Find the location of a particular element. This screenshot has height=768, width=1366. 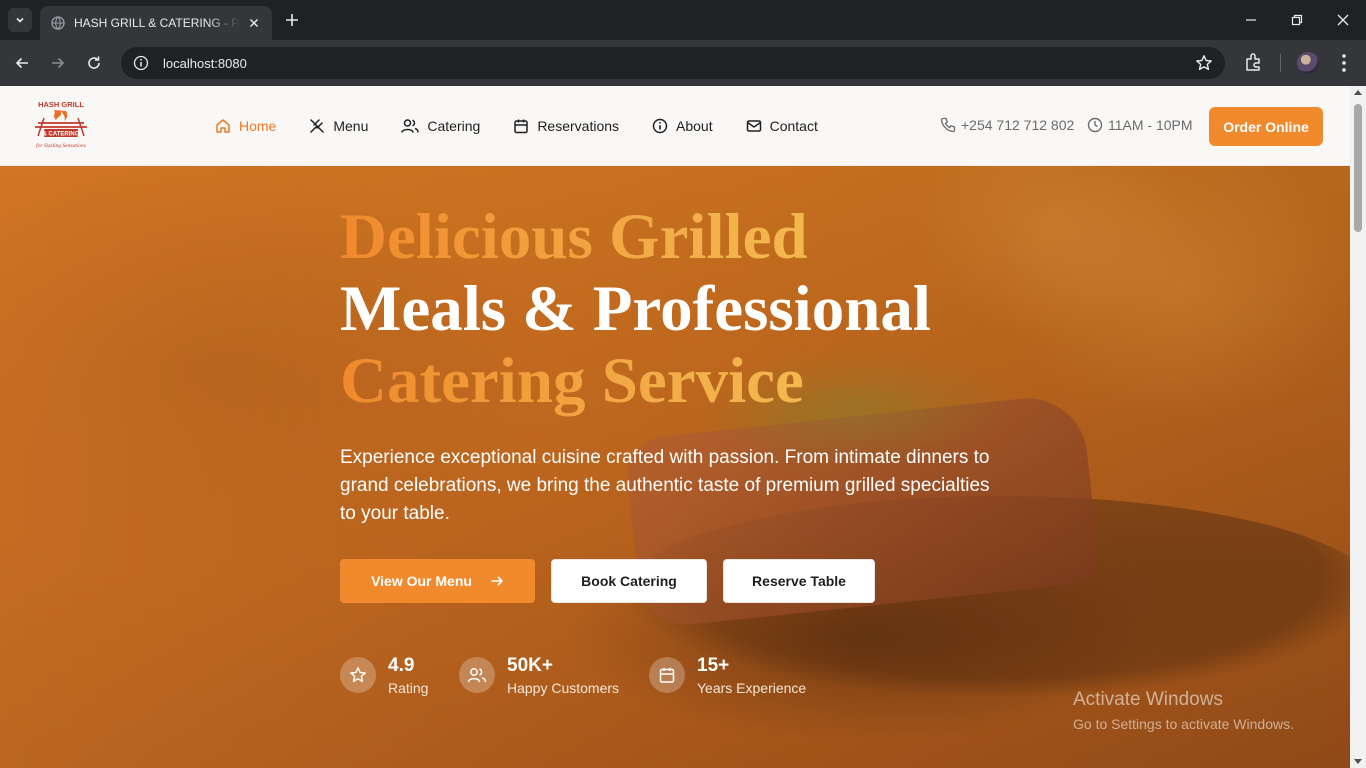

nav-item-home: Home is located at coordinates (245, 126).